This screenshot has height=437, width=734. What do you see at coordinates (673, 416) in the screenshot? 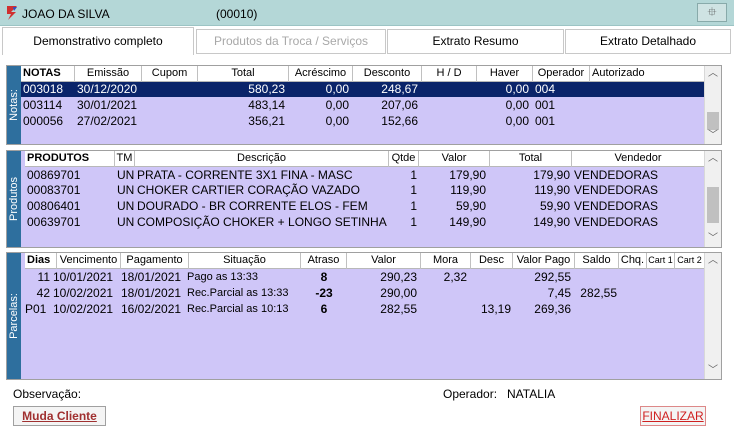
I see `finalizar-button: FINALIZAR` at bounding box center [673, 416].